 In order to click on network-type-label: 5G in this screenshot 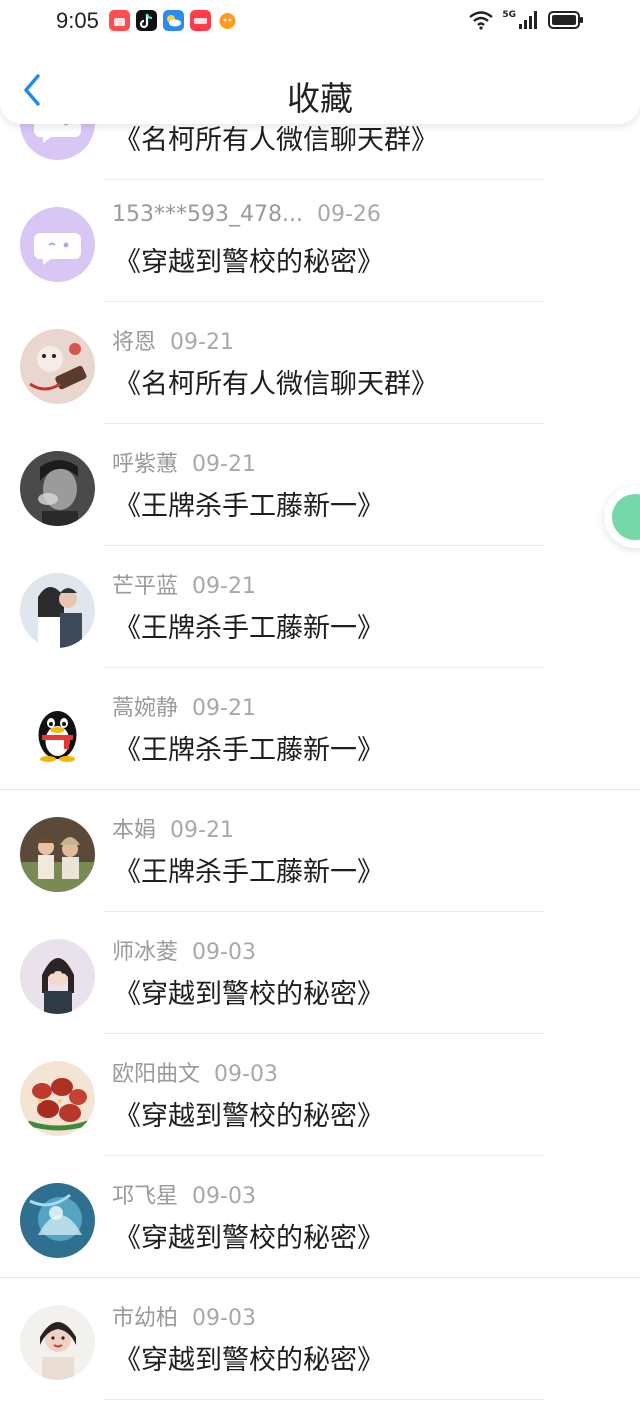, I will do `click(509, 15)`.